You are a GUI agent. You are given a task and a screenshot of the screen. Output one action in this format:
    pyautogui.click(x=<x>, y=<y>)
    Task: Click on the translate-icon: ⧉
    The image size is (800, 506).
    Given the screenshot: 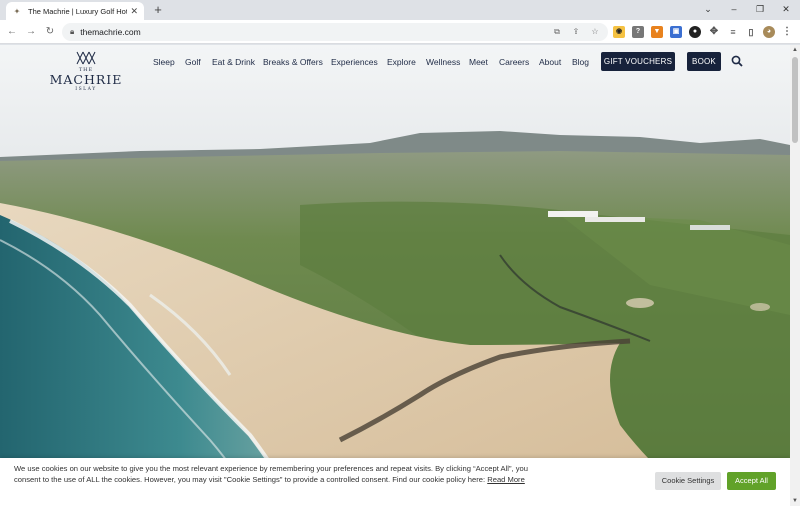 What is the action you would take?
    pyautogui.click(x=557, y=32)
    